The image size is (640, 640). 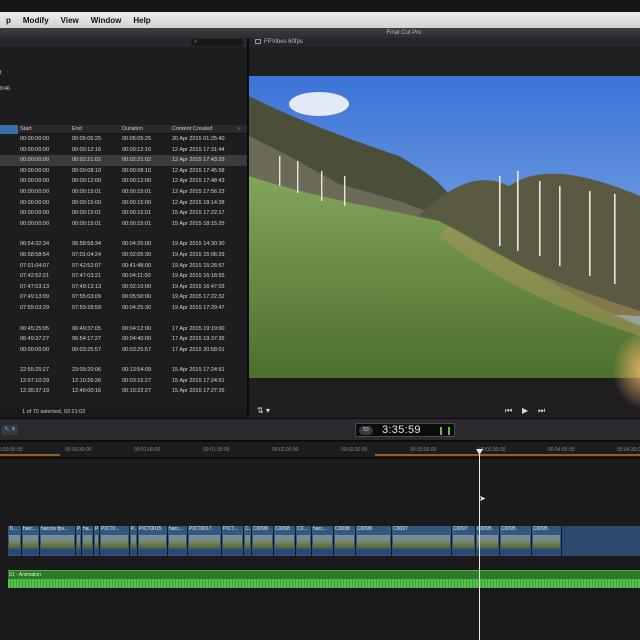 What do you see at coordinates (35, 380) in the screenshot?
I see `start-cell: 12:07:10:29` at bounding box center [35, 380].